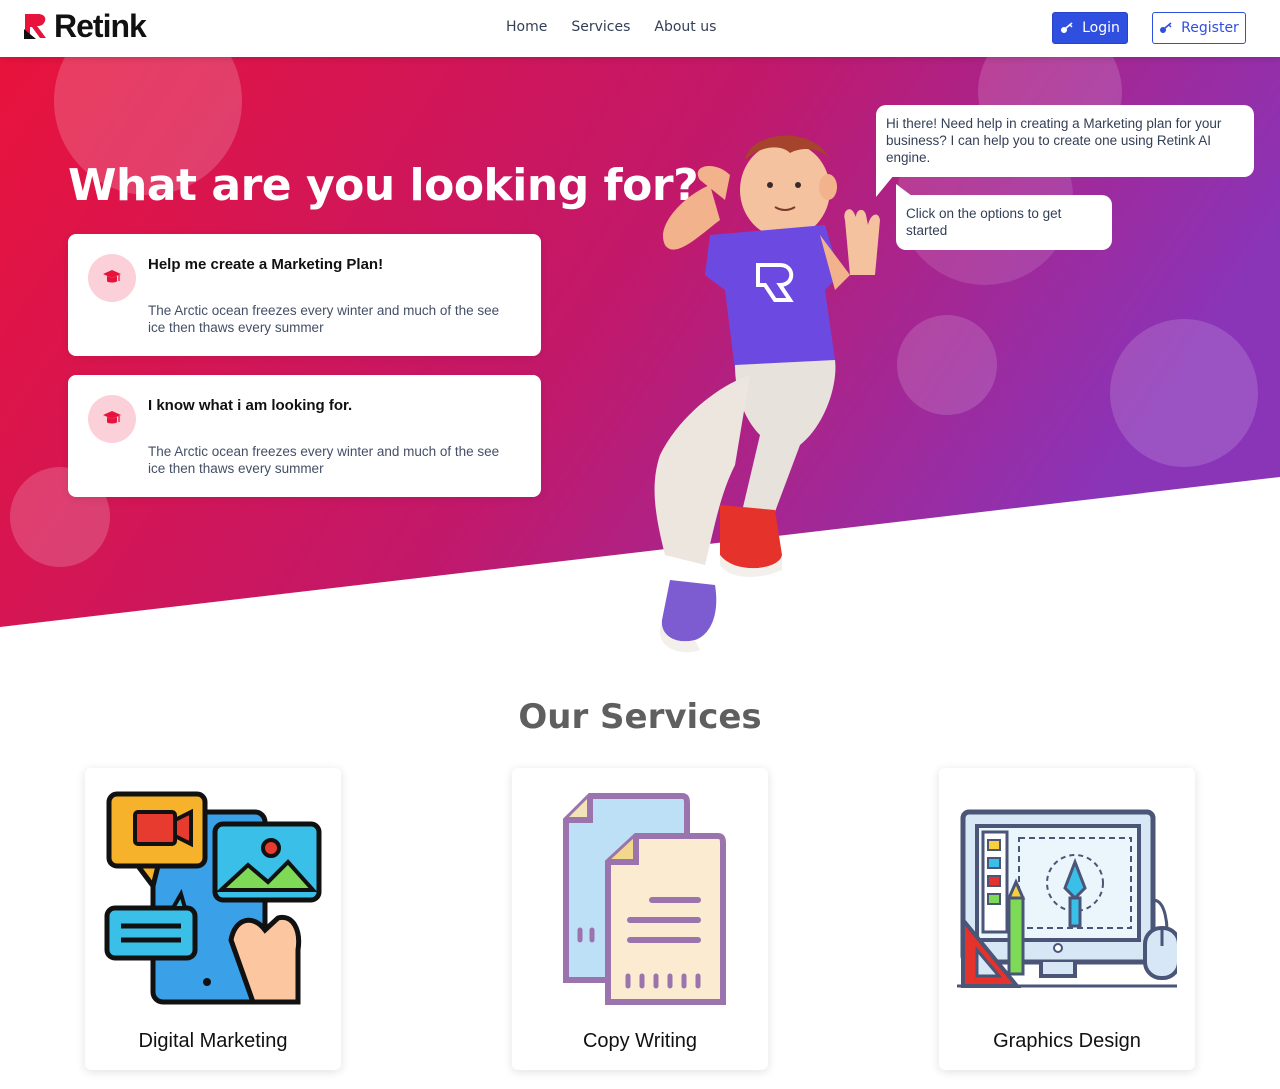  I want to click on service-card-graphics-design: Graphics Design, so click(1067, 919).